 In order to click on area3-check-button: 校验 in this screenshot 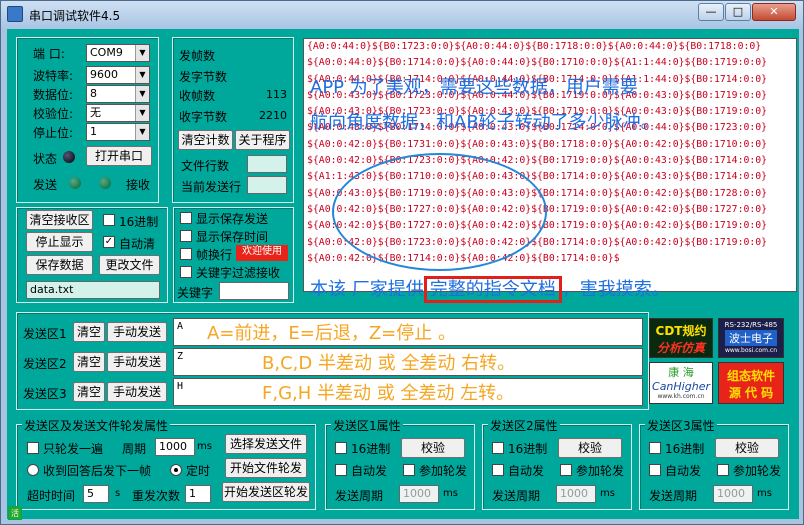, I will do `click(747, 448)`.